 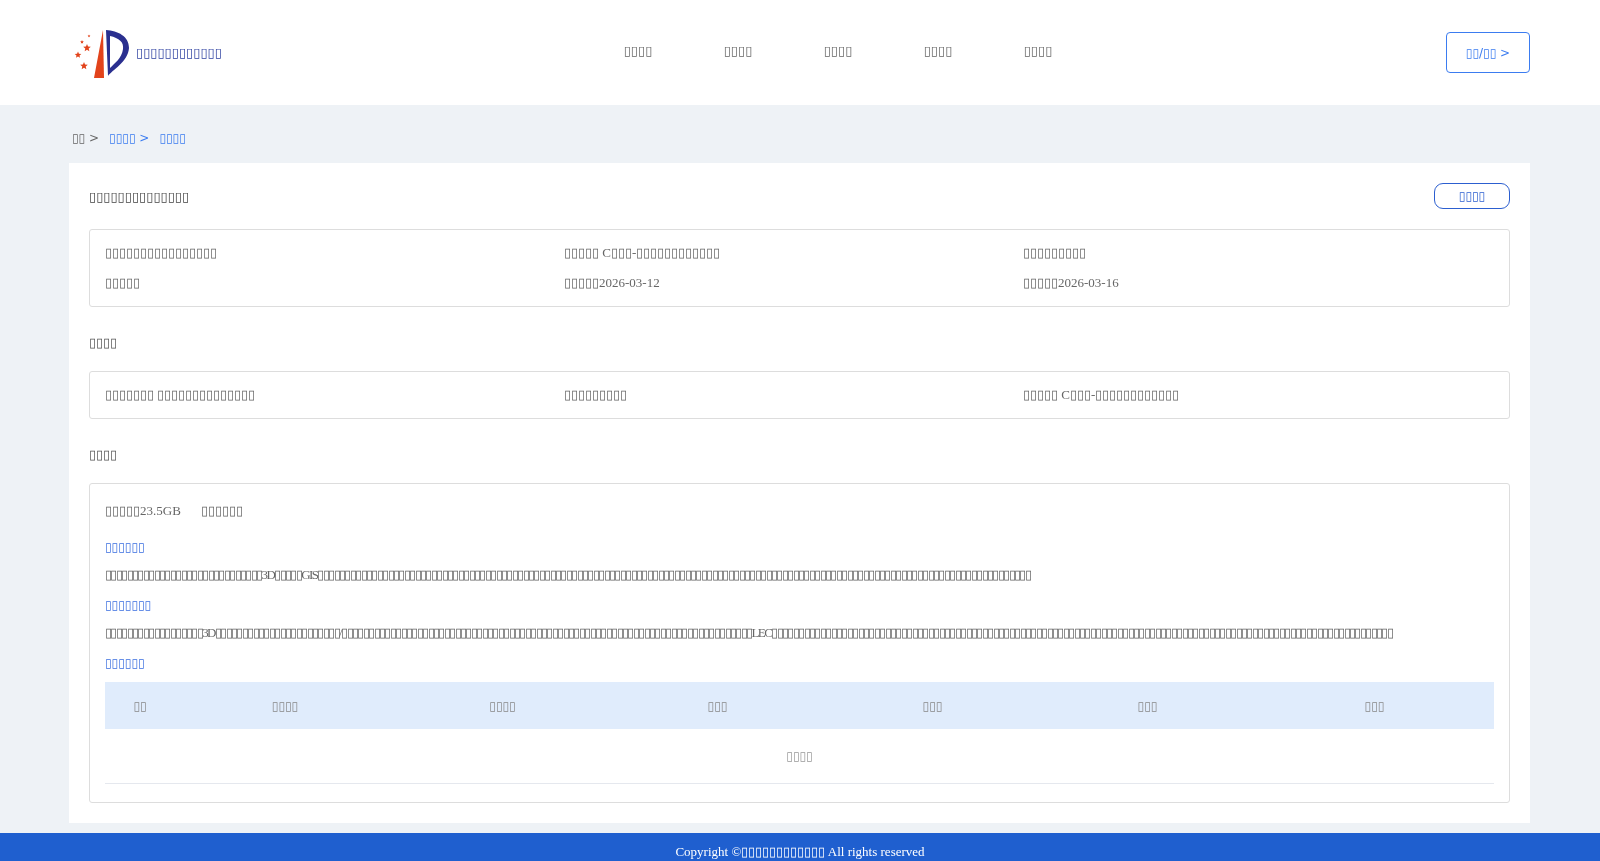 I want to click on breadcrumb-item: ▯▯ >, so click(x=86, y=138).